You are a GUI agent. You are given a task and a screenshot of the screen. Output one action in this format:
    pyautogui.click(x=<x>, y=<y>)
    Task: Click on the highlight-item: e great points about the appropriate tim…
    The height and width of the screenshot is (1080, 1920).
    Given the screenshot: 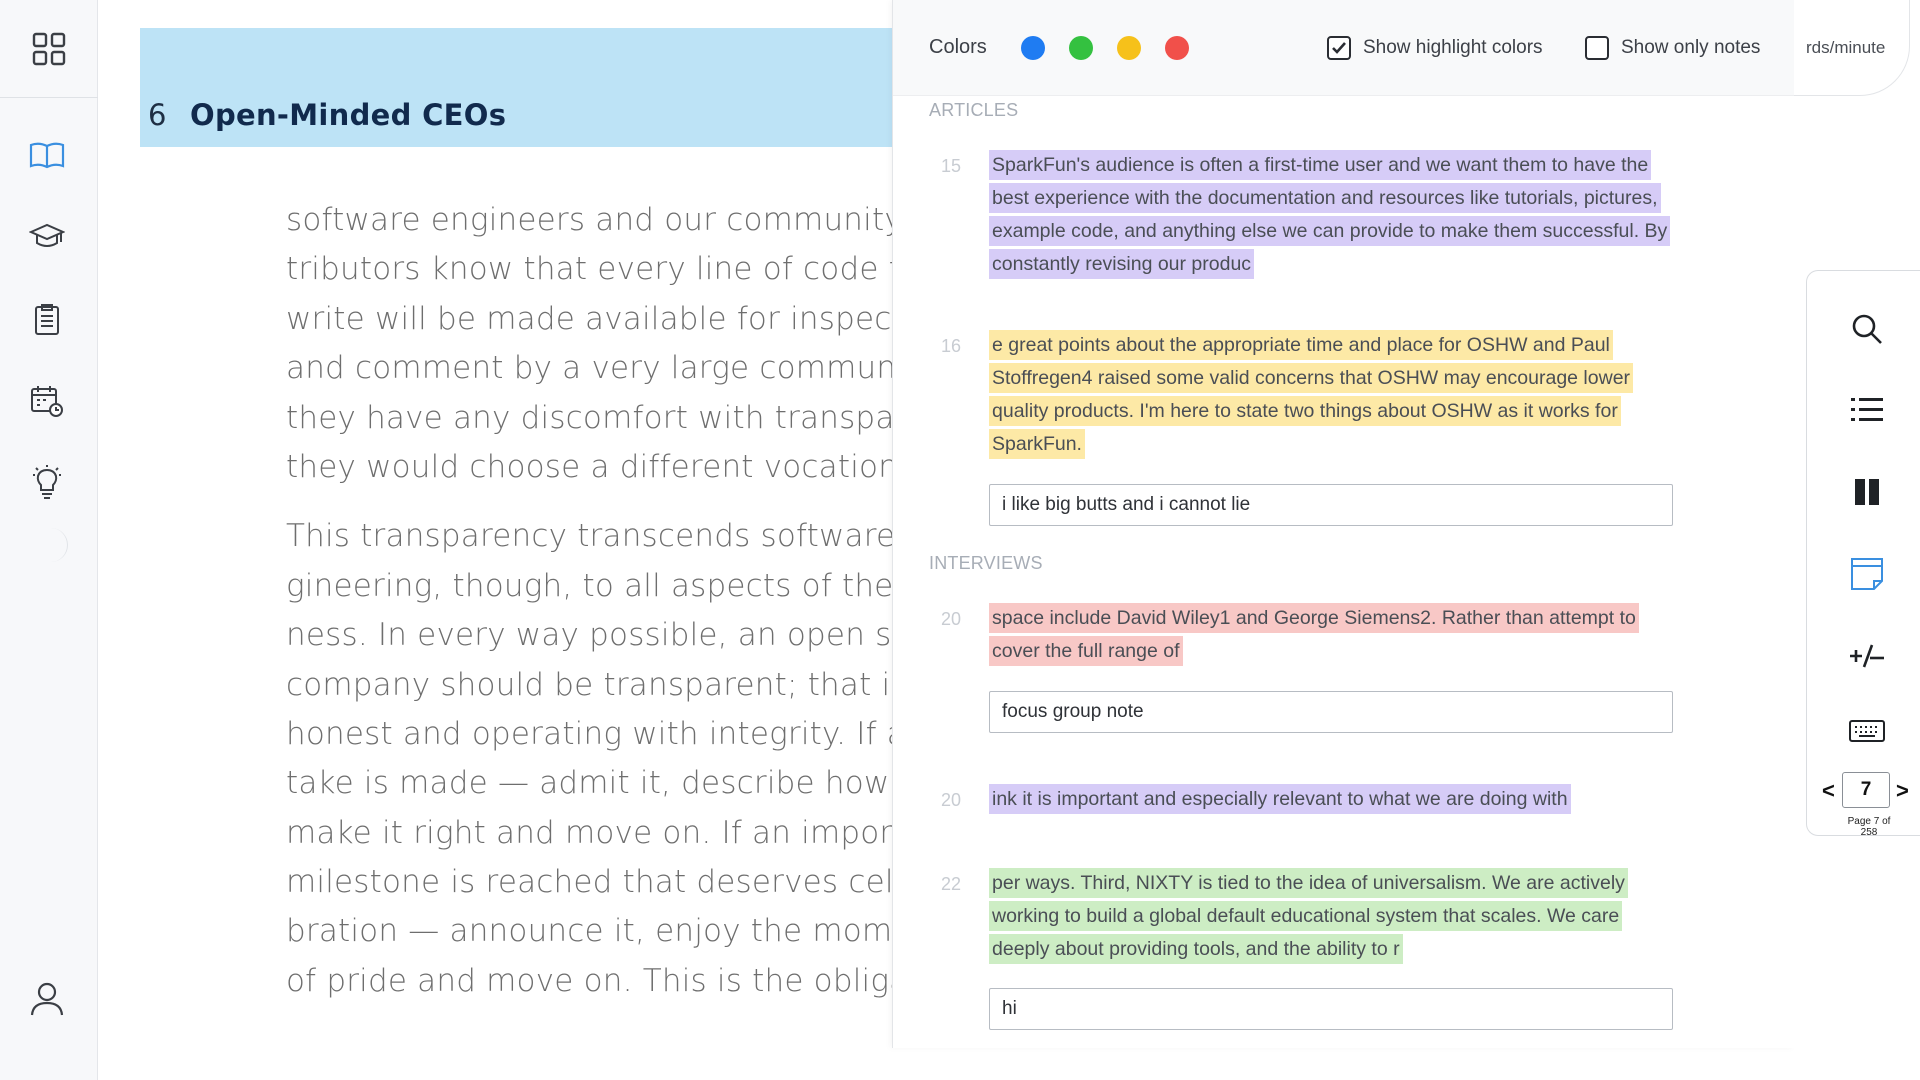 What is the action you would take?
    pyautogui.click(x=1334, y=395)
    